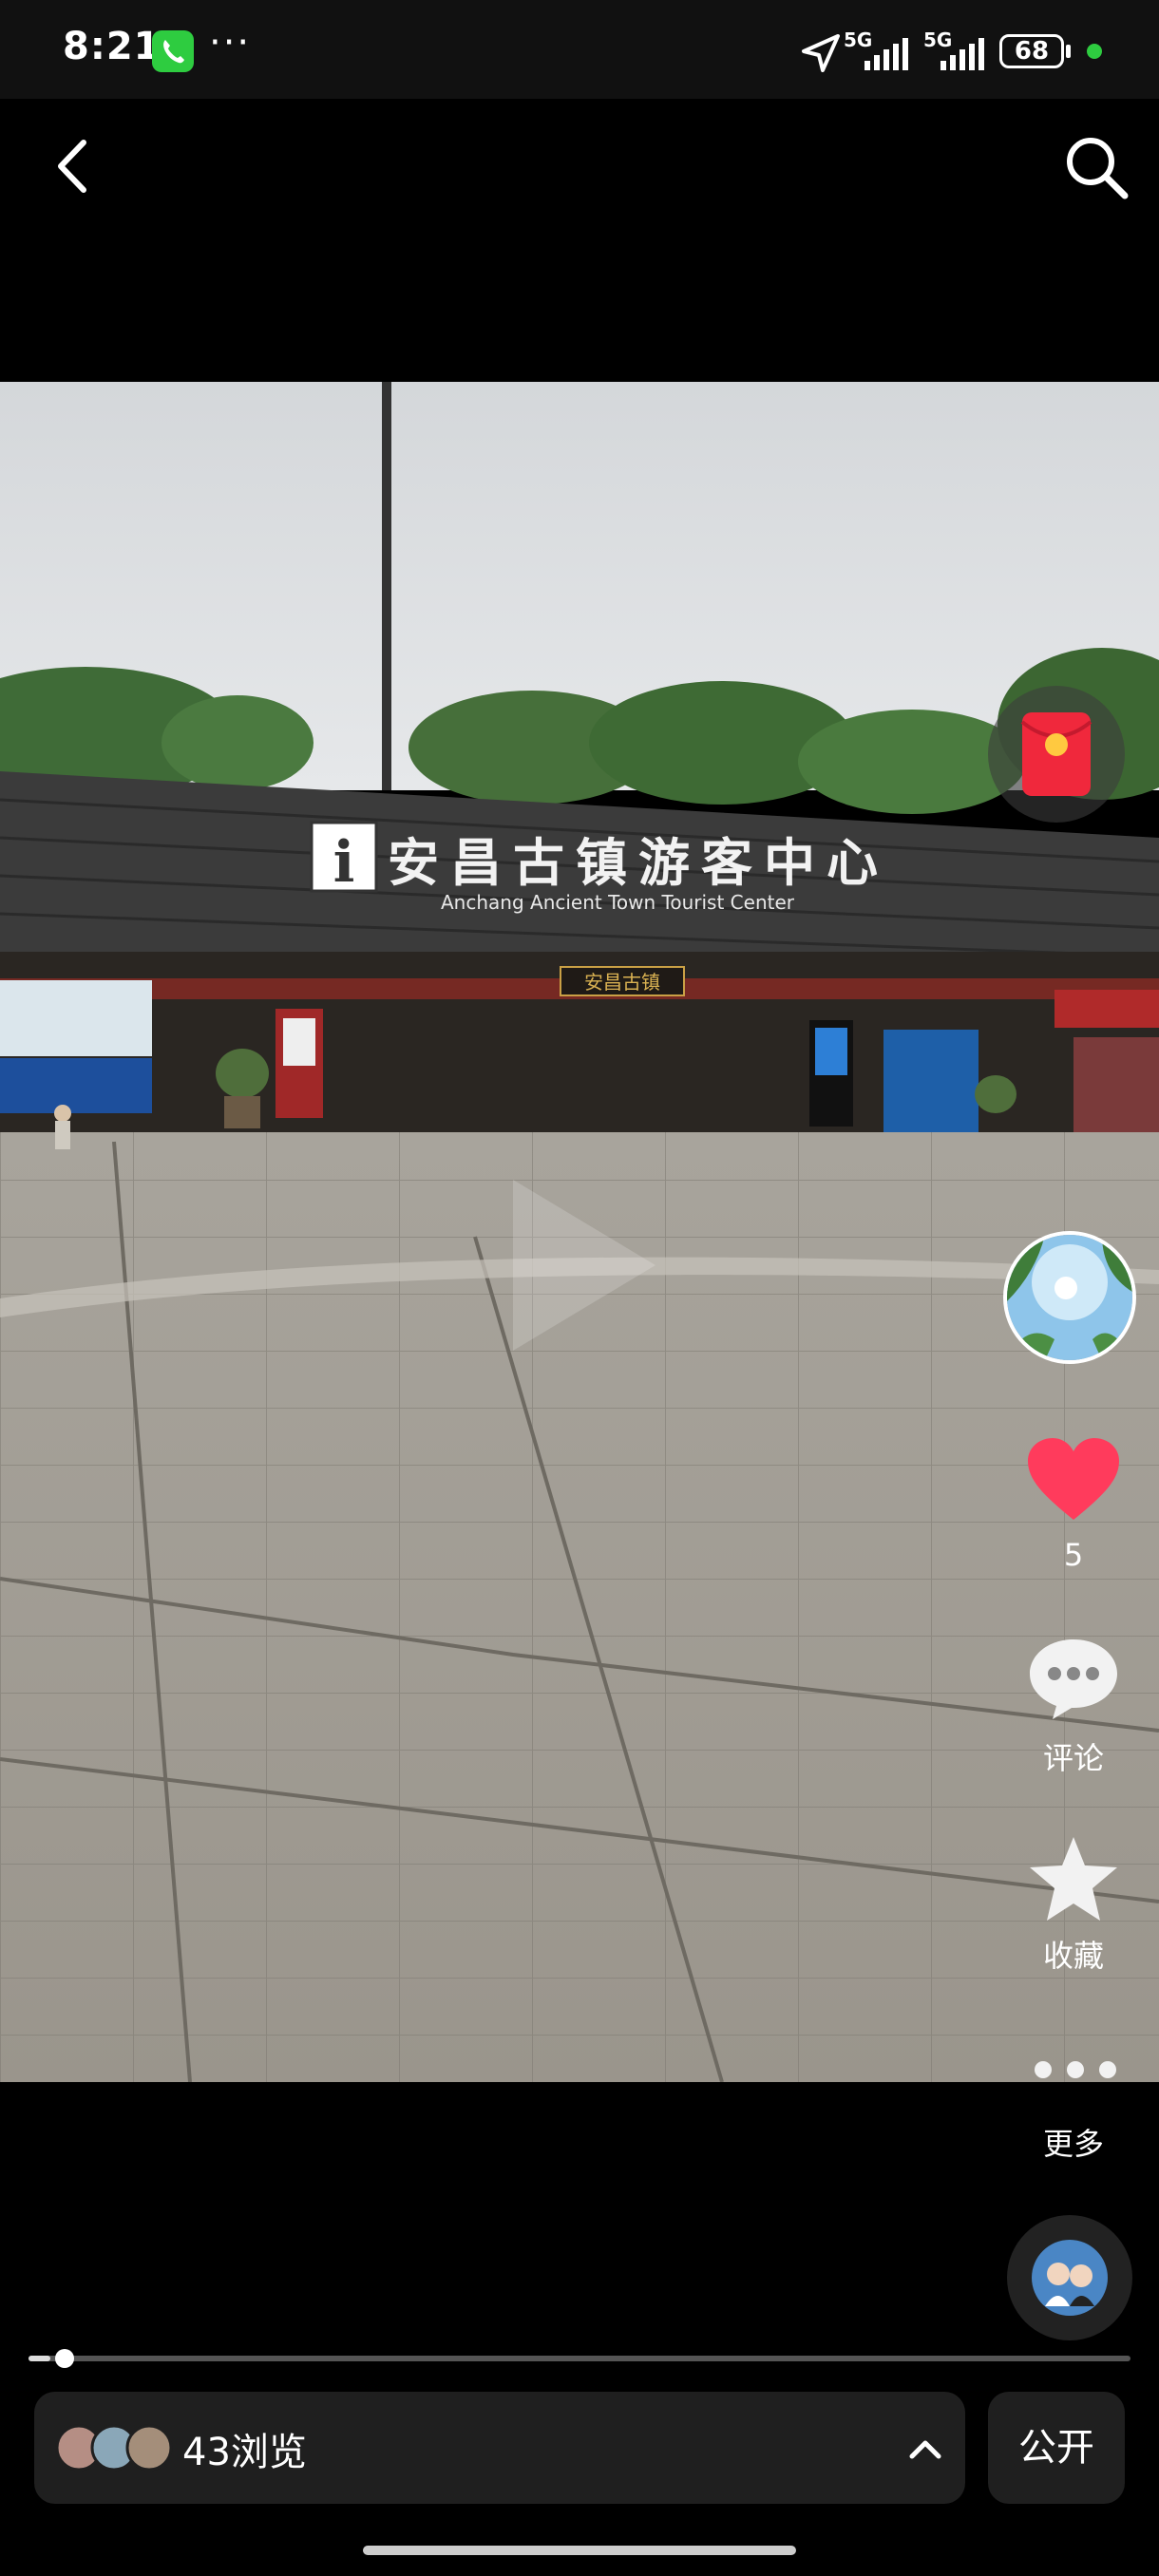  What do you see at coordinates (244, 2452) in the screenshot?
I see `views-count-label: 43浏览` at bounding box center [244, 2452].